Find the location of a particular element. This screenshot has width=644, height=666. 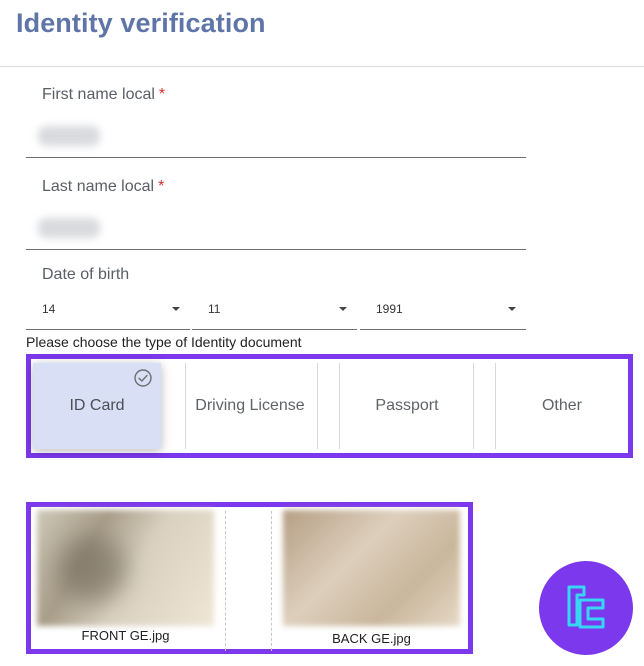

doc-option-passport: Passport is located at coordinates (407, 406).